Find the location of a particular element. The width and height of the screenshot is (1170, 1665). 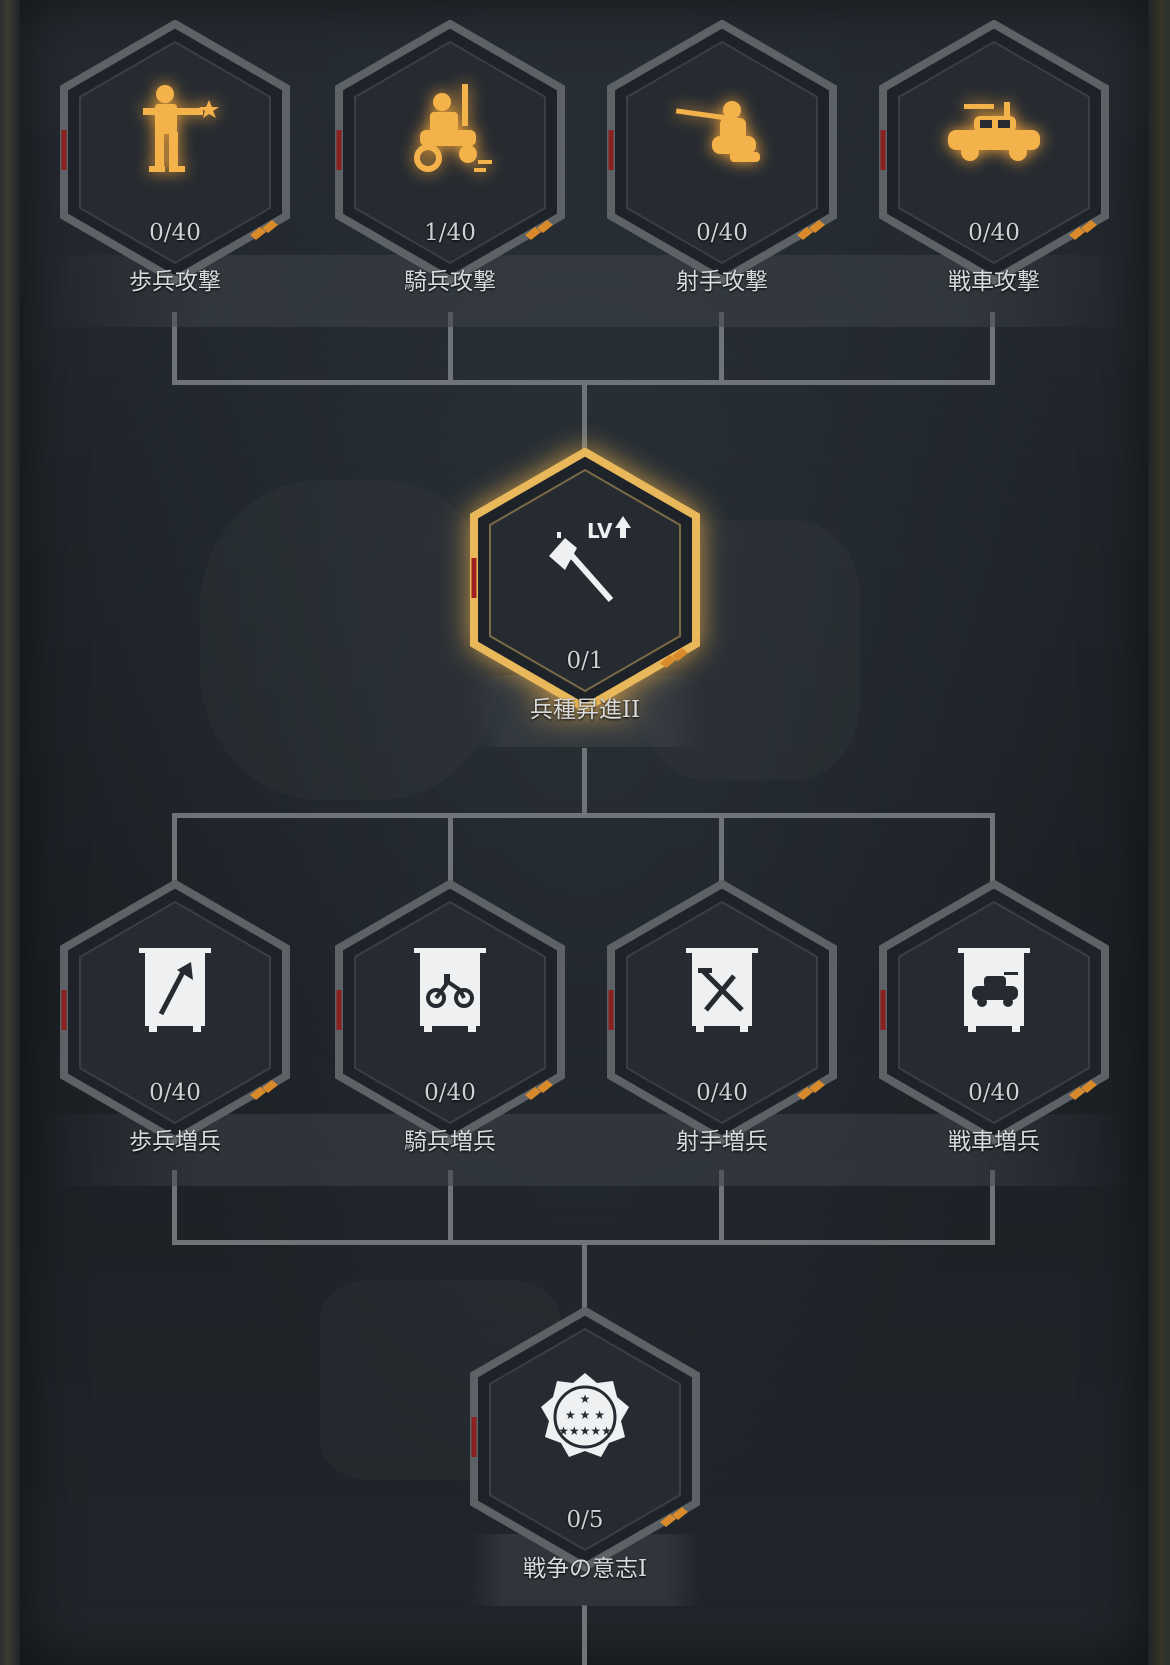

skill-node-tank-reinforce: 0/40 戦車増兵 is located at coordinates (994, 1017).